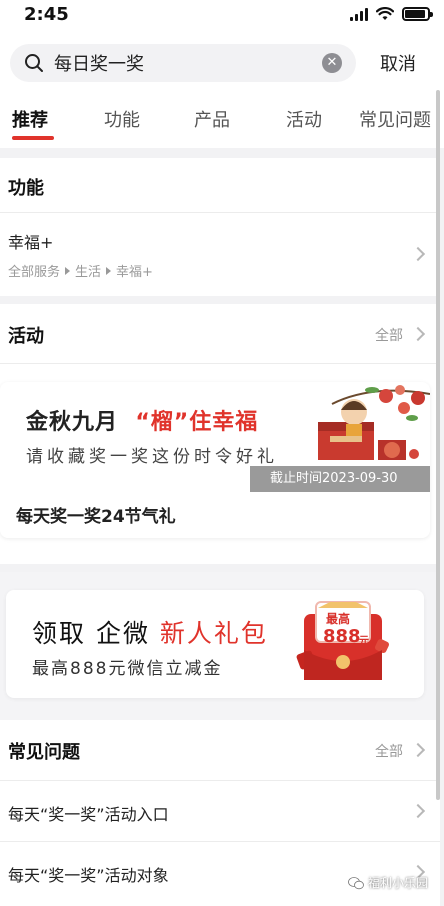  I want to click on faq-title: 常见问题, so click(44, 752).